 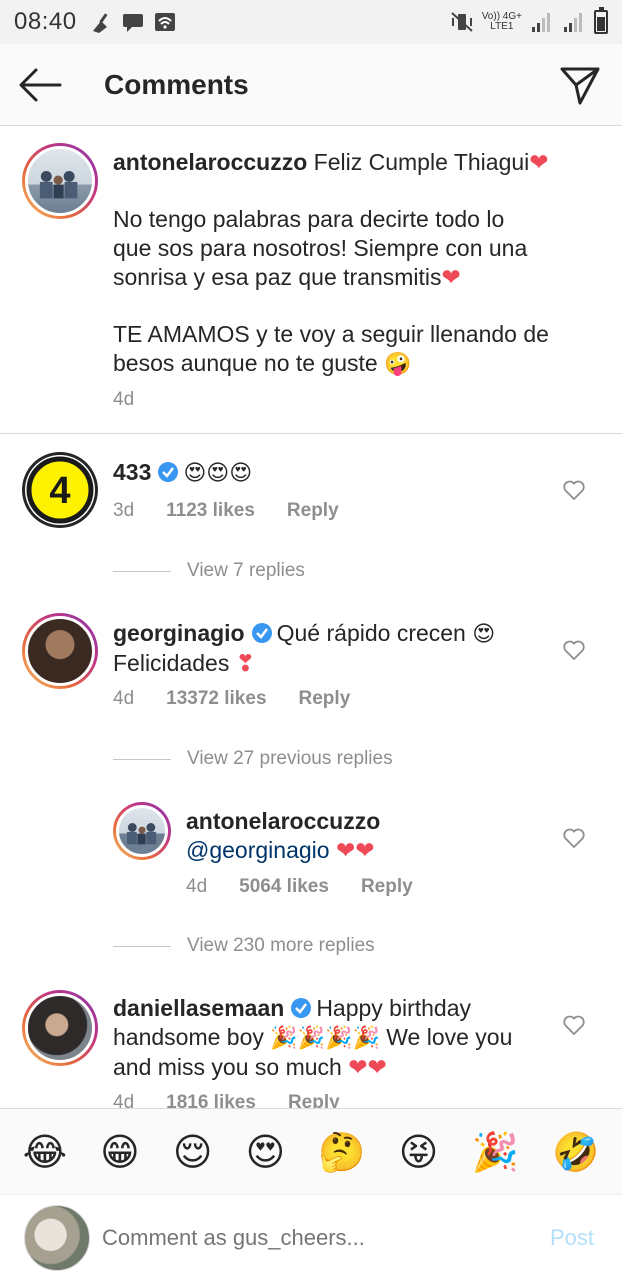 I want to click on reply-avatar-antonelaroccuzzo, so click(x=142, y=831).